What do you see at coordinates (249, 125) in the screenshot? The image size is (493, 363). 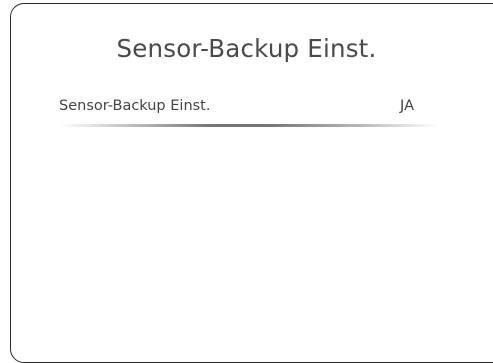 I see `row-divider` at bounding box center [249, 125].